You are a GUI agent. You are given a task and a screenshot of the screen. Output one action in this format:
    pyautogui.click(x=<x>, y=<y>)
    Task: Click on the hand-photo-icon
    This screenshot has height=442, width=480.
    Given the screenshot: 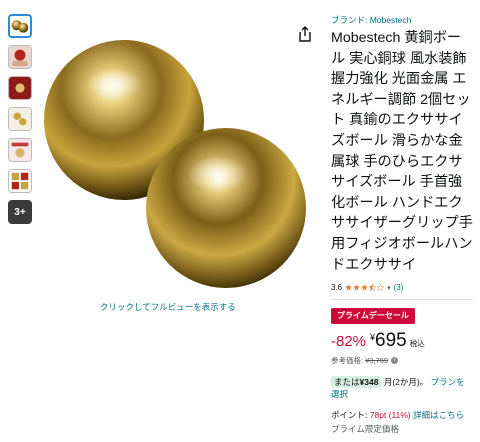 What is the action you would take?
    pyautogui.click(x=20, y=57)
    